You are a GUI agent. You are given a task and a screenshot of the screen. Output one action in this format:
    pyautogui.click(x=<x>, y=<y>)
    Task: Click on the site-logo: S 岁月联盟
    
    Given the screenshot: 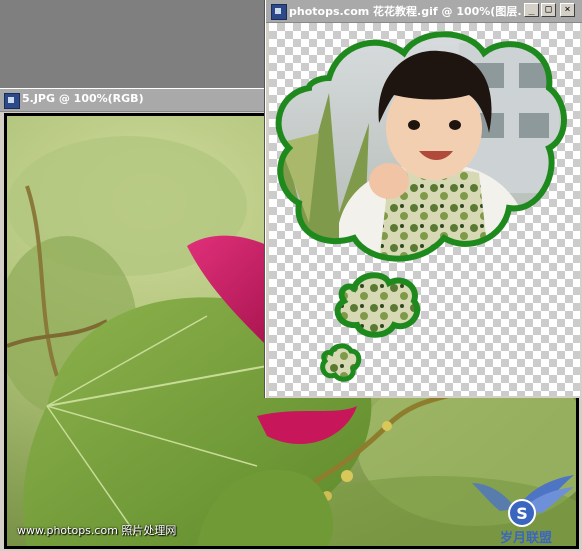 What is the action you would take?
    pyautogui.click(x=523, y=510)
    